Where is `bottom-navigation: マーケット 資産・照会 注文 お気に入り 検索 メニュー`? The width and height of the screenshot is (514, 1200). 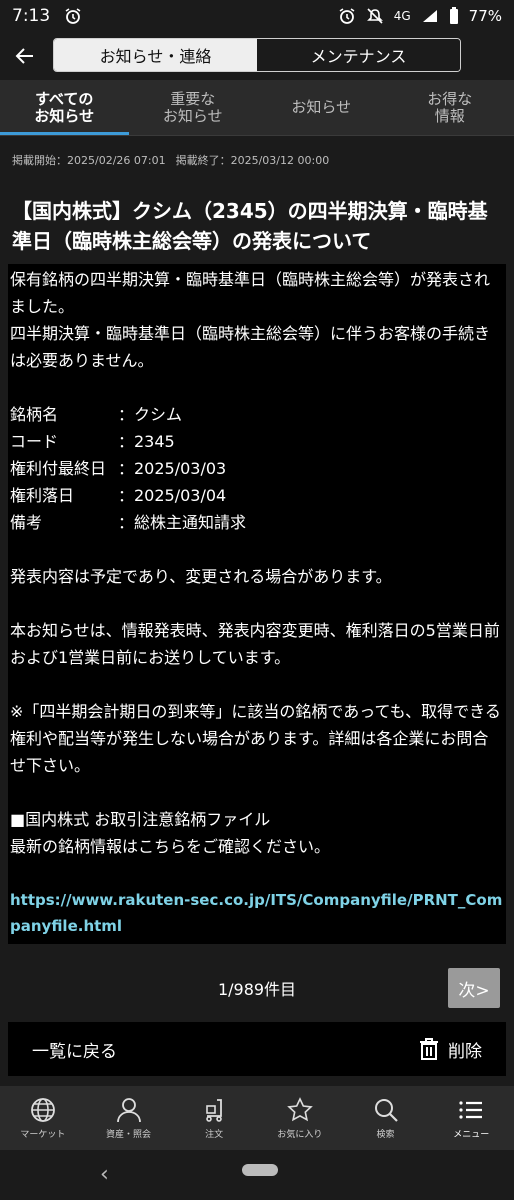 bottom-navigation: マーケット 資産・照会 注文 お気に入り 検索 メニュー is located at coordinates (257, 1118).